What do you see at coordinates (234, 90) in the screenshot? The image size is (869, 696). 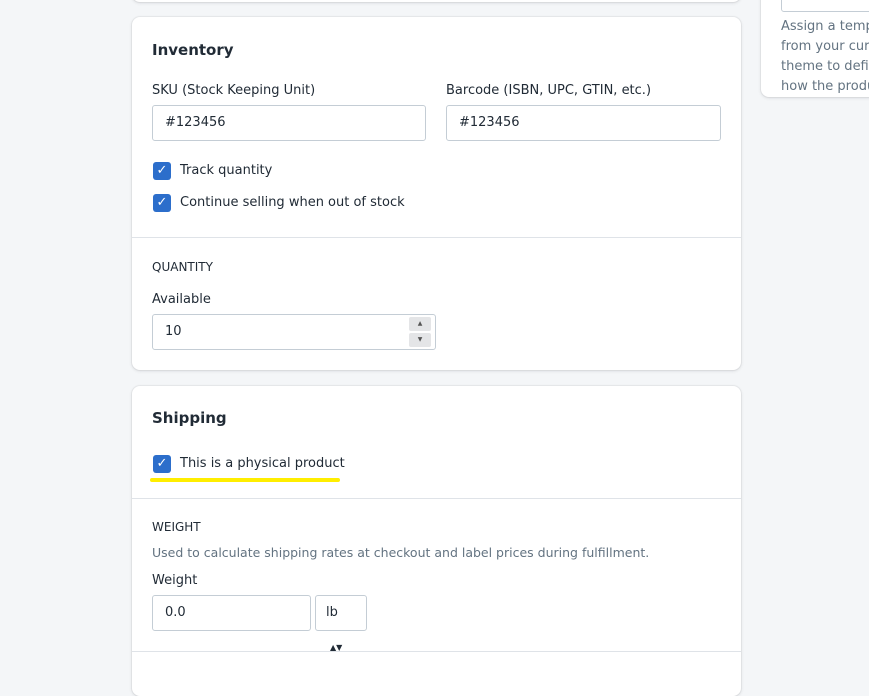 I see `sku-label: SKU (Stock Keeping Unit)` at bounding box center [234, 90].